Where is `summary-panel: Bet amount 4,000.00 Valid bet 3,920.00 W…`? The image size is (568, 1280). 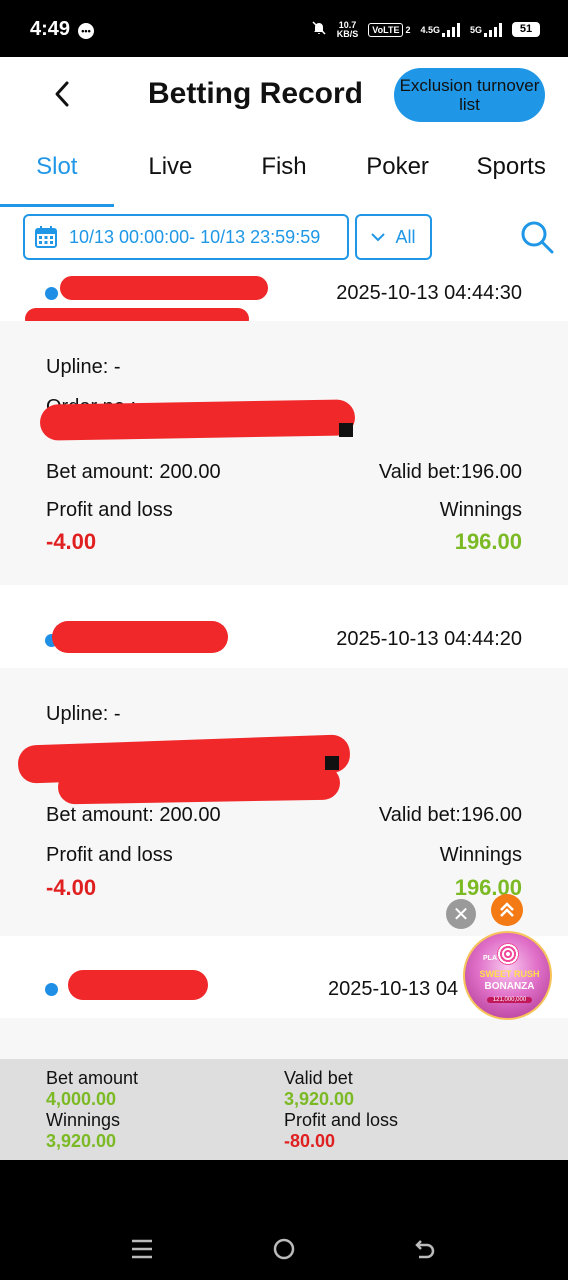
summary-panel: Bet amount 4,000.00 Valid bet 3,920.00 W… is located at coordinates (284, 1109).